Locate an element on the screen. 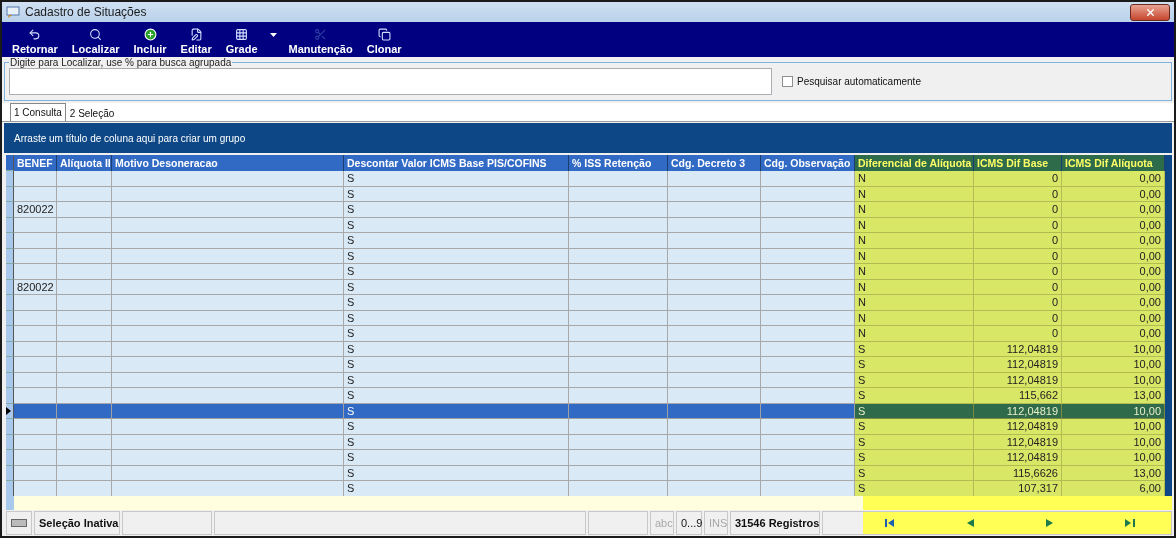 The width and height of the screenshot is (1176, 538). column-chooser-icon is located at coordinates (10, 163).